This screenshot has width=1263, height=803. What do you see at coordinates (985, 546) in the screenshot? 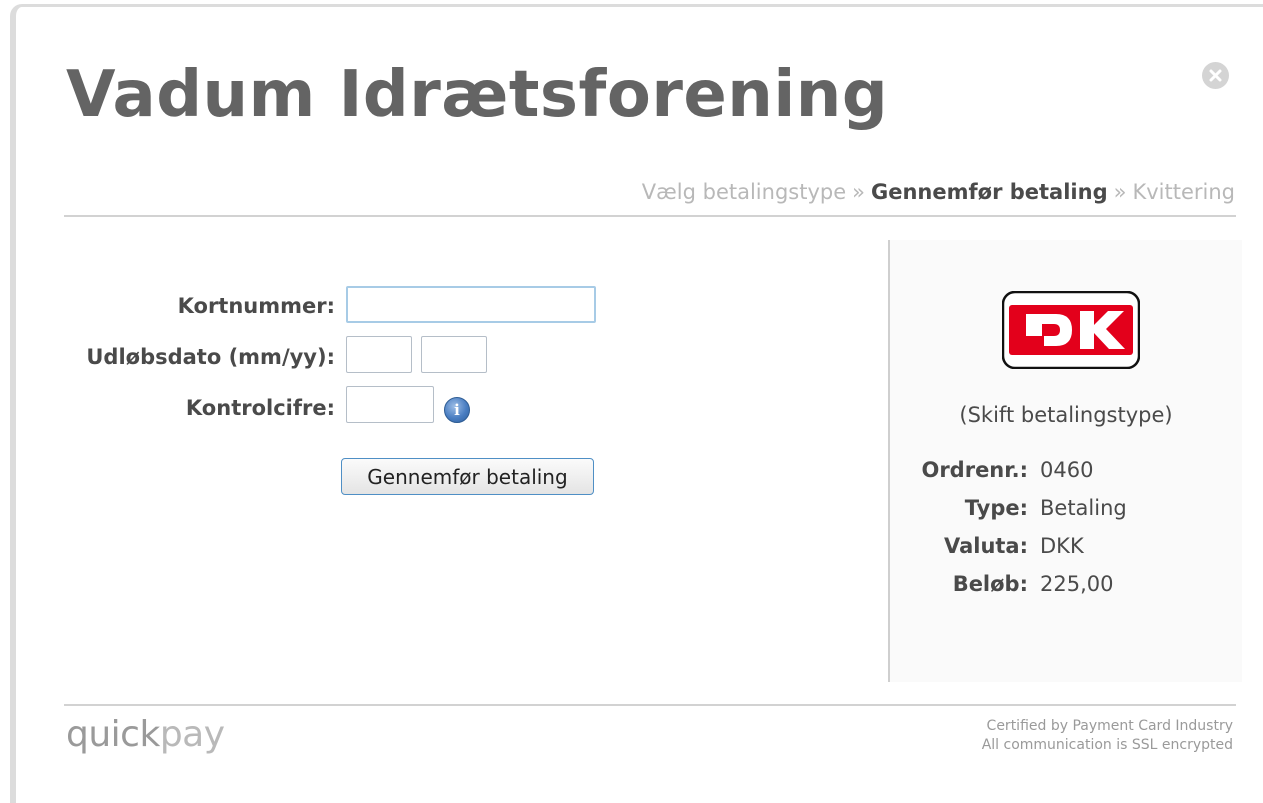
I see `currency-label: Valuta:` at bounding box center [985, 546].